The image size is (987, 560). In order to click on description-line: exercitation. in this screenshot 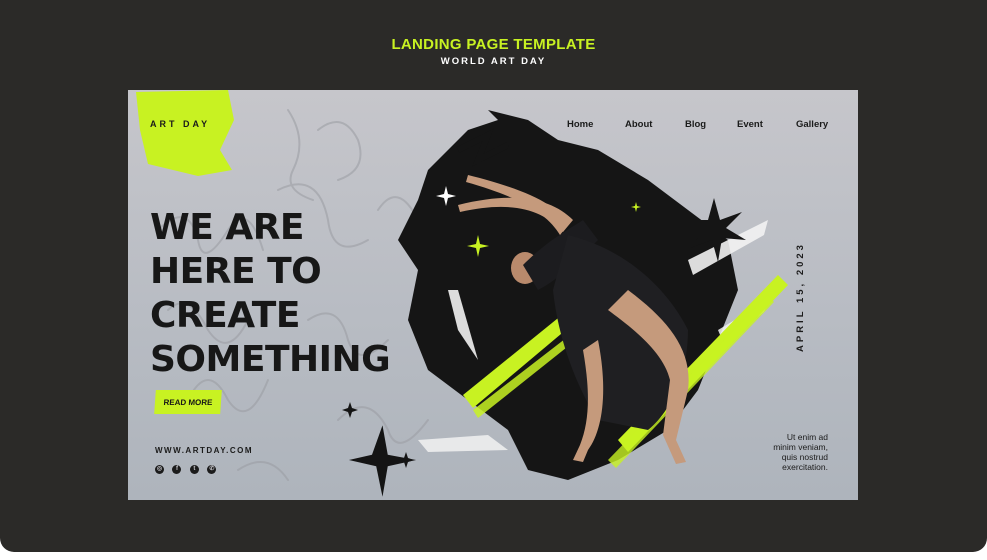, I will do `click(805, 467)`.